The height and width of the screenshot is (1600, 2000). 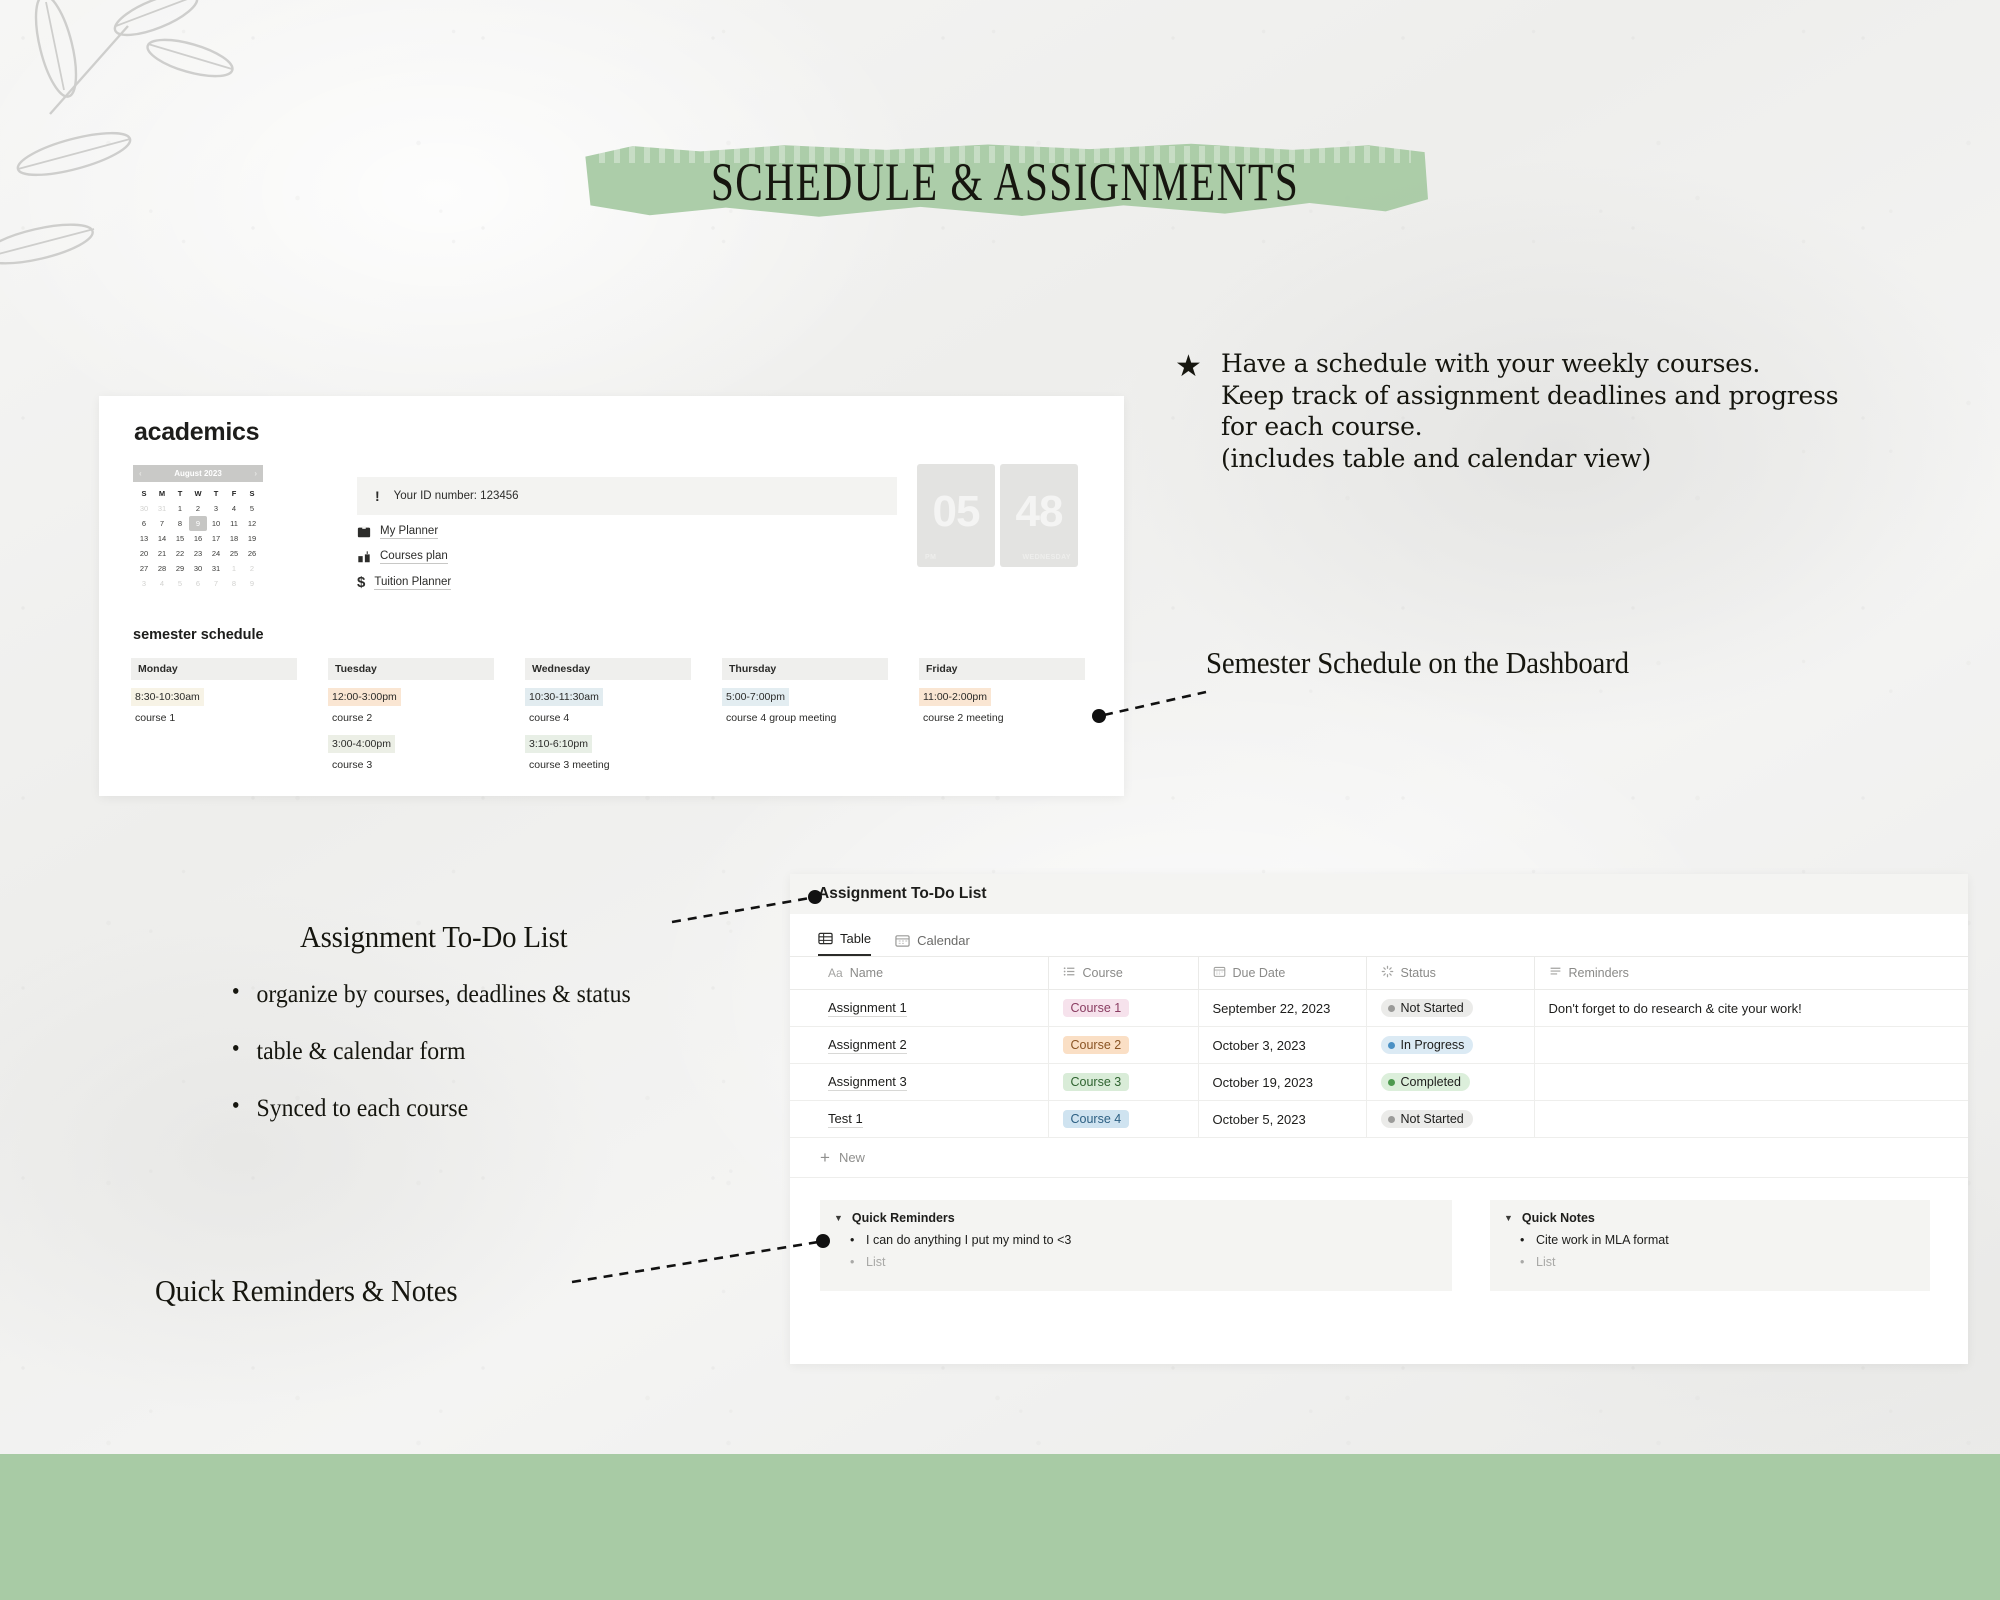 I want to click on calendar-day: 22, so click(x=180, y=553).